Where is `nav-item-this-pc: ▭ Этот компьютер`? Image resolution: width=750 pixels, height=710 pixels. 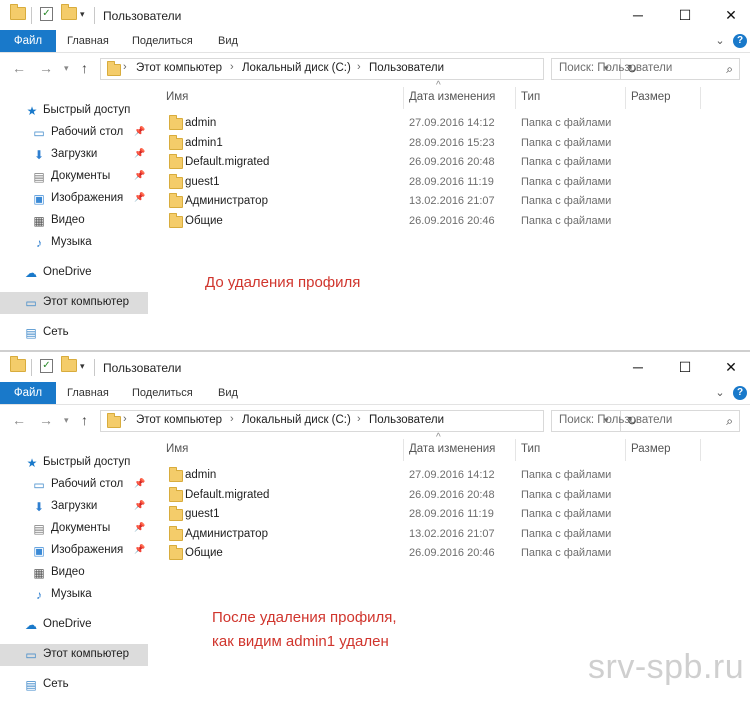 nav-item-this-pc: ▭ Этот компьютер is located at coordinates (74, 655).